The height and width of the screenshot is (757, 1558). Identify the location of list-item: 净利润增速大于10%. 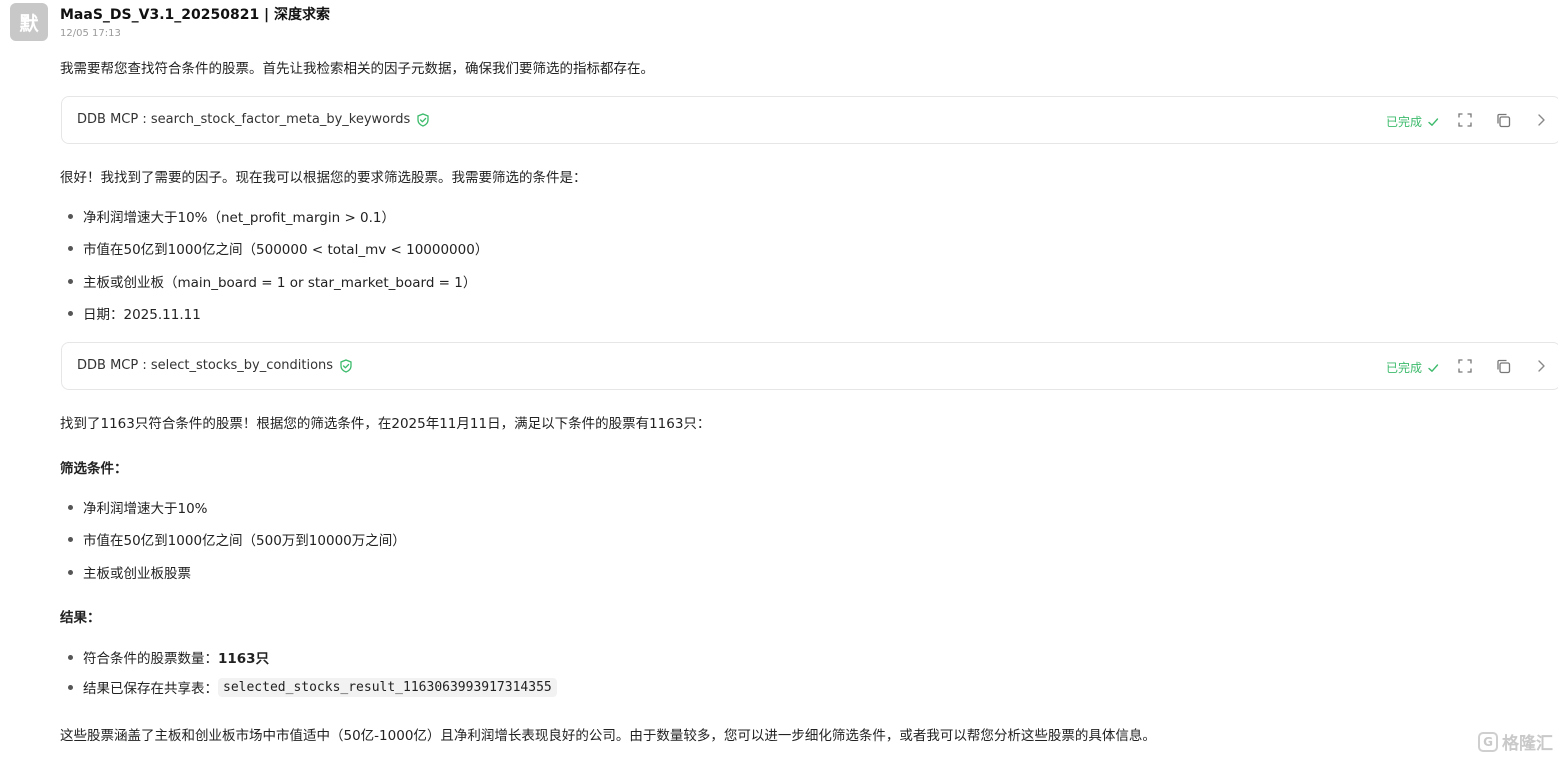
(138, 507).